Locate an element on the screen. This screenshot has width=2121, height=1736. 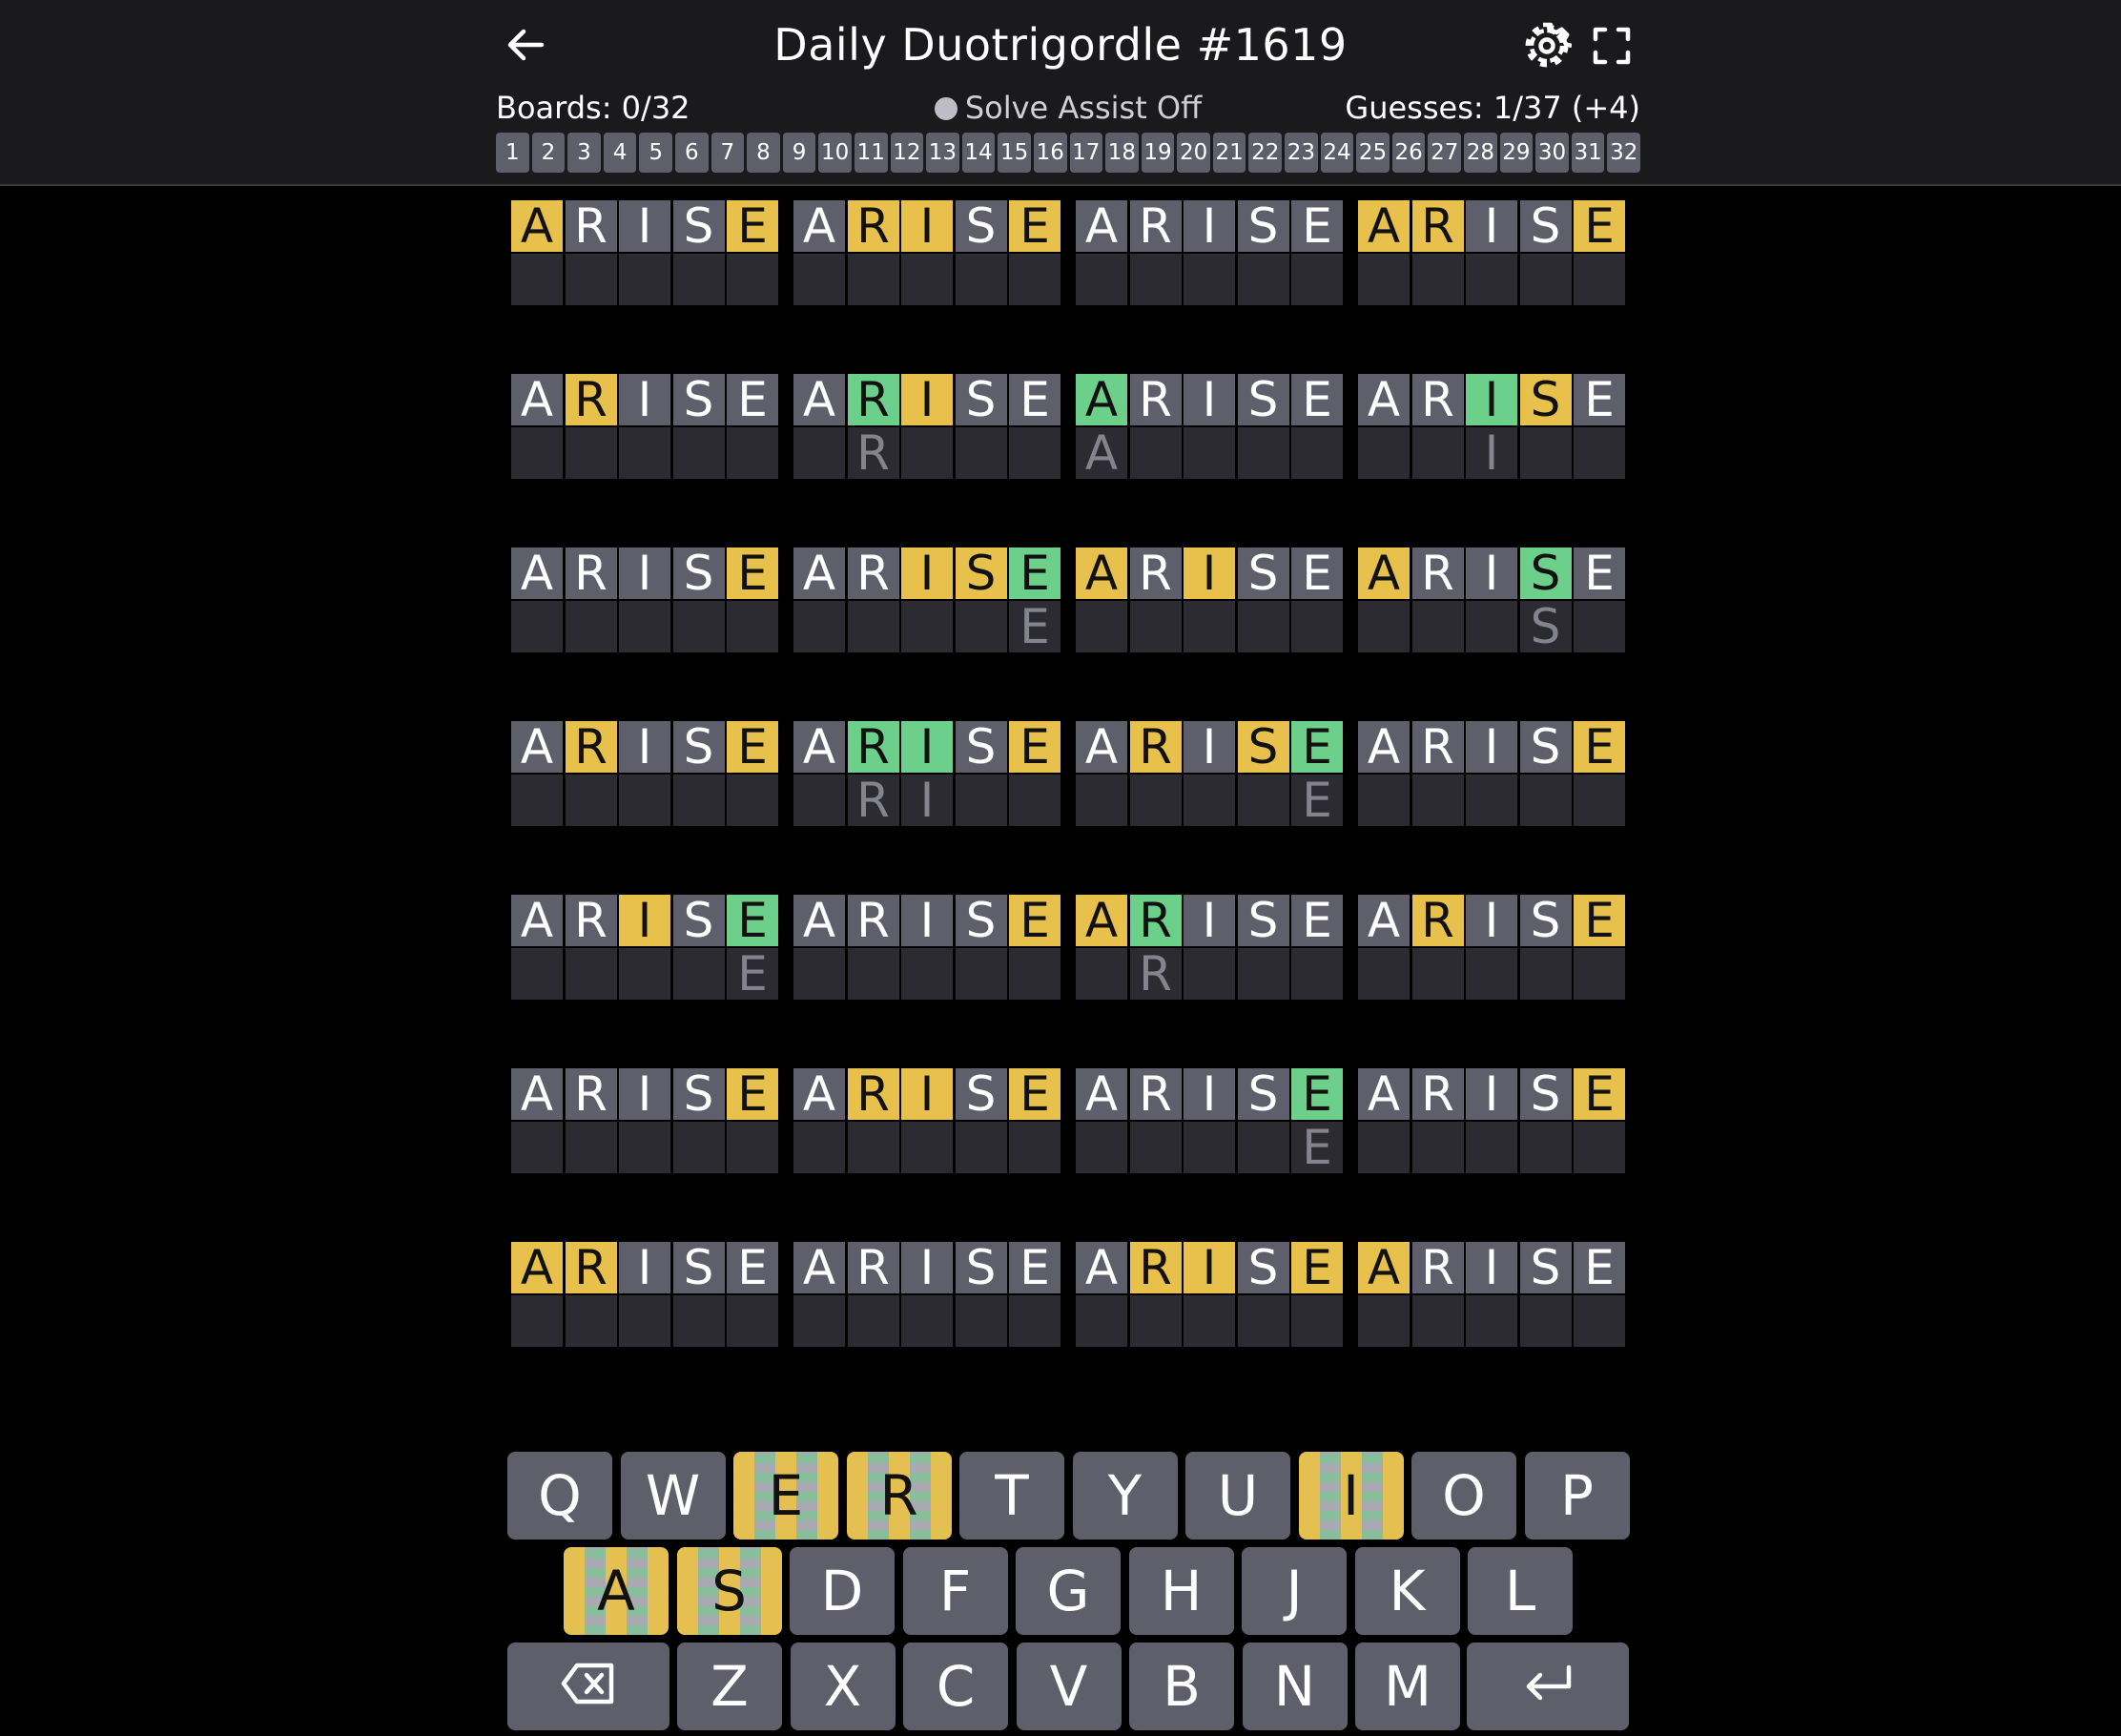
board-nav-10: 10 is located at coordinates (835, 153).